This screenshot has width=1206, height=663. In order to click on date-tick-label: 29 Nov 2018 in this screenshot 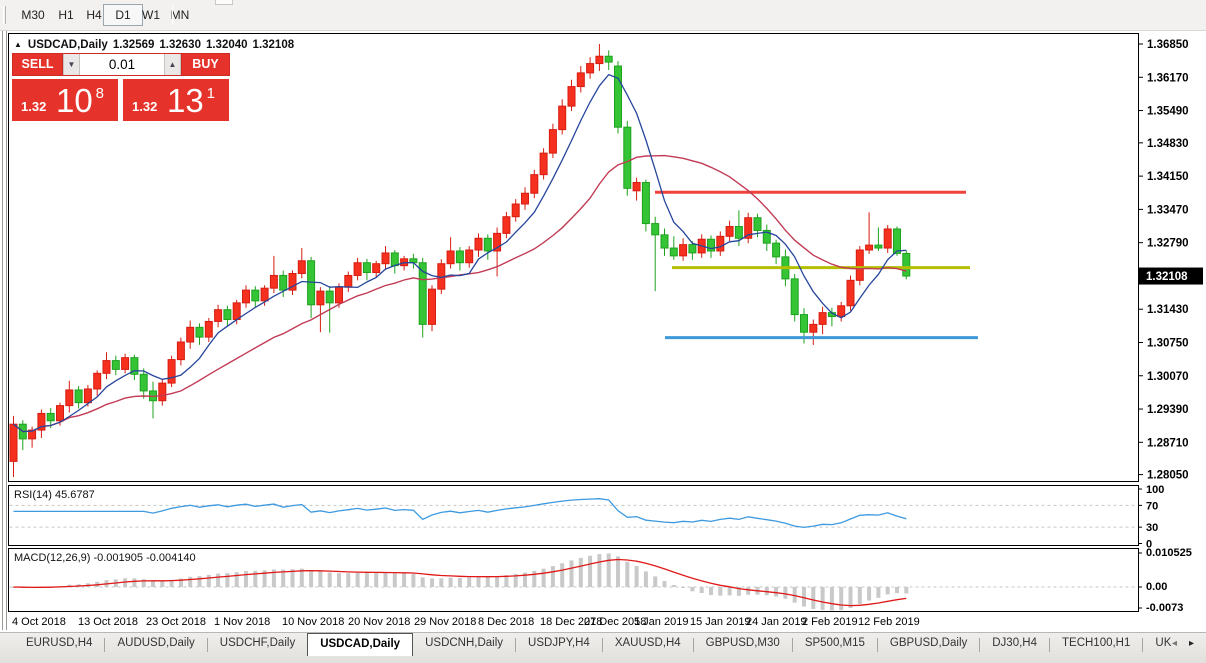, I will do `click(445, 622)`.